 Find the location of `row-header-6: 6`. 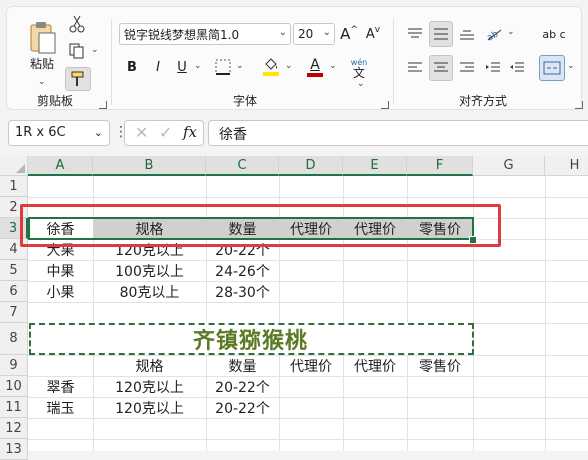

row-header-6: 6 is located at coordinates (14, 291).